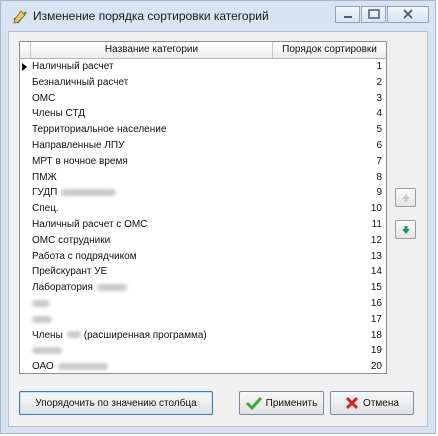  Describe the element at coordinates (150, 193) in the screenshot. I see `category-name-cell: ГУДП` at that location.